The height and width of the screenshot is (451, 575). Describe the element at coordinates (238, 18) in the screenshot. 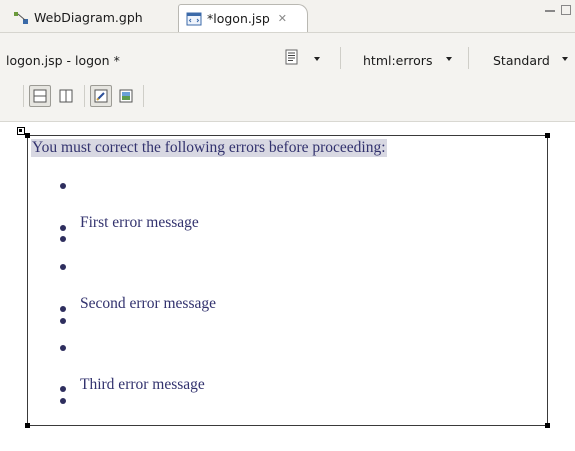

I see `tab-label: *logon.jsp` at that location.